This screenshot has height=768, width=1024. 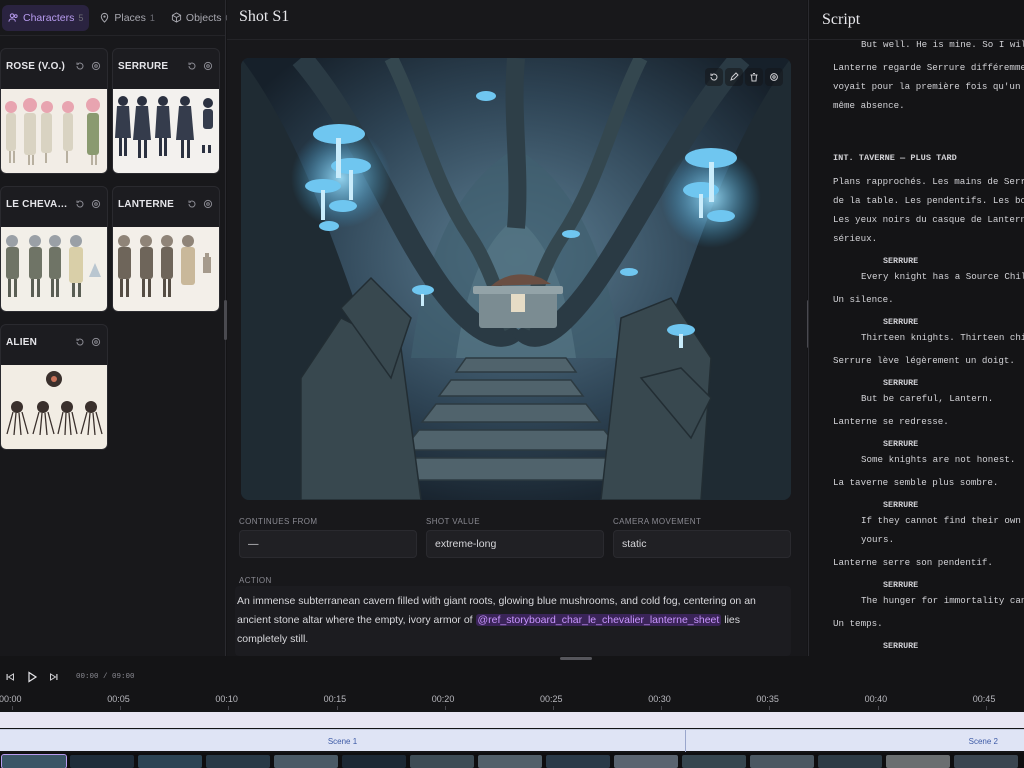 I want to click on cube-icon, so click(x=176, y=17).